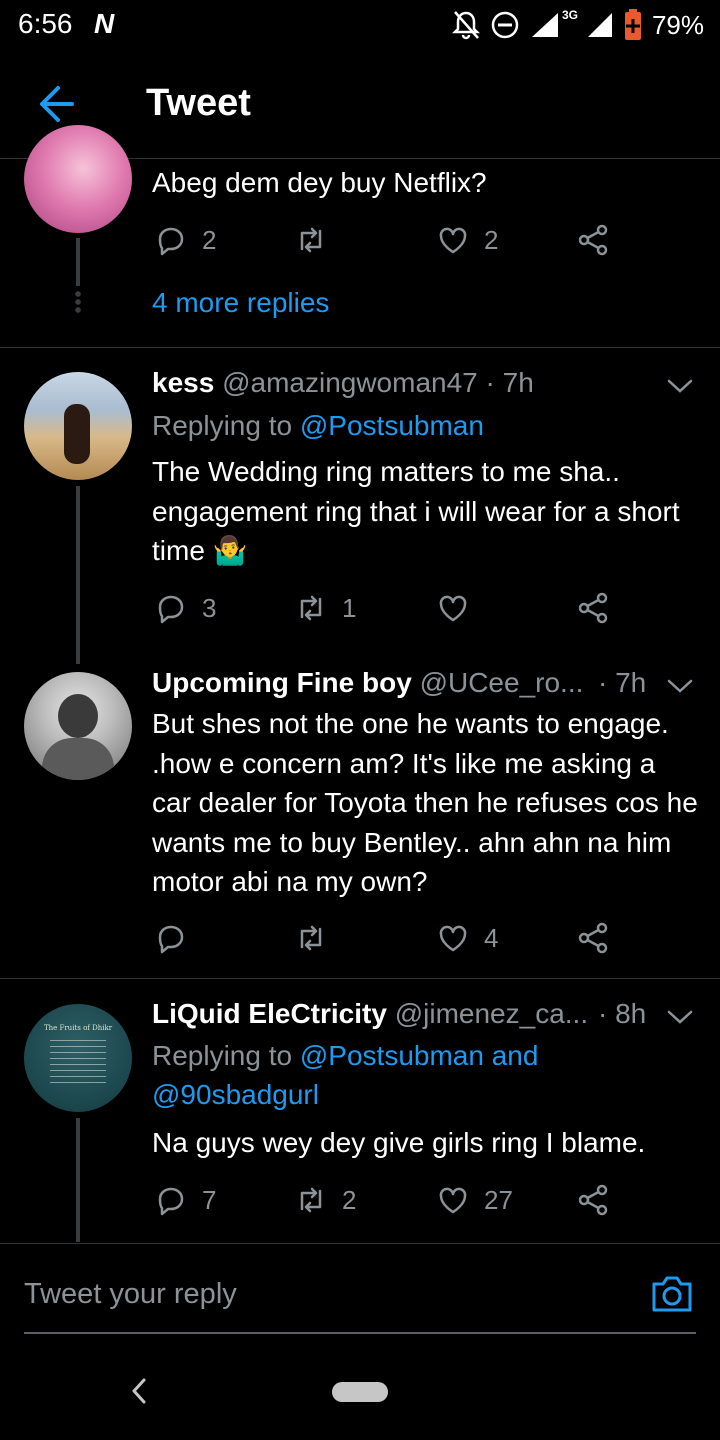 This screenshot has width=720, height=1440. What do you see at coordinates (185, 1200) in the screenshot?
I see `reply-button: 7` at bounding box center [185, 1200].